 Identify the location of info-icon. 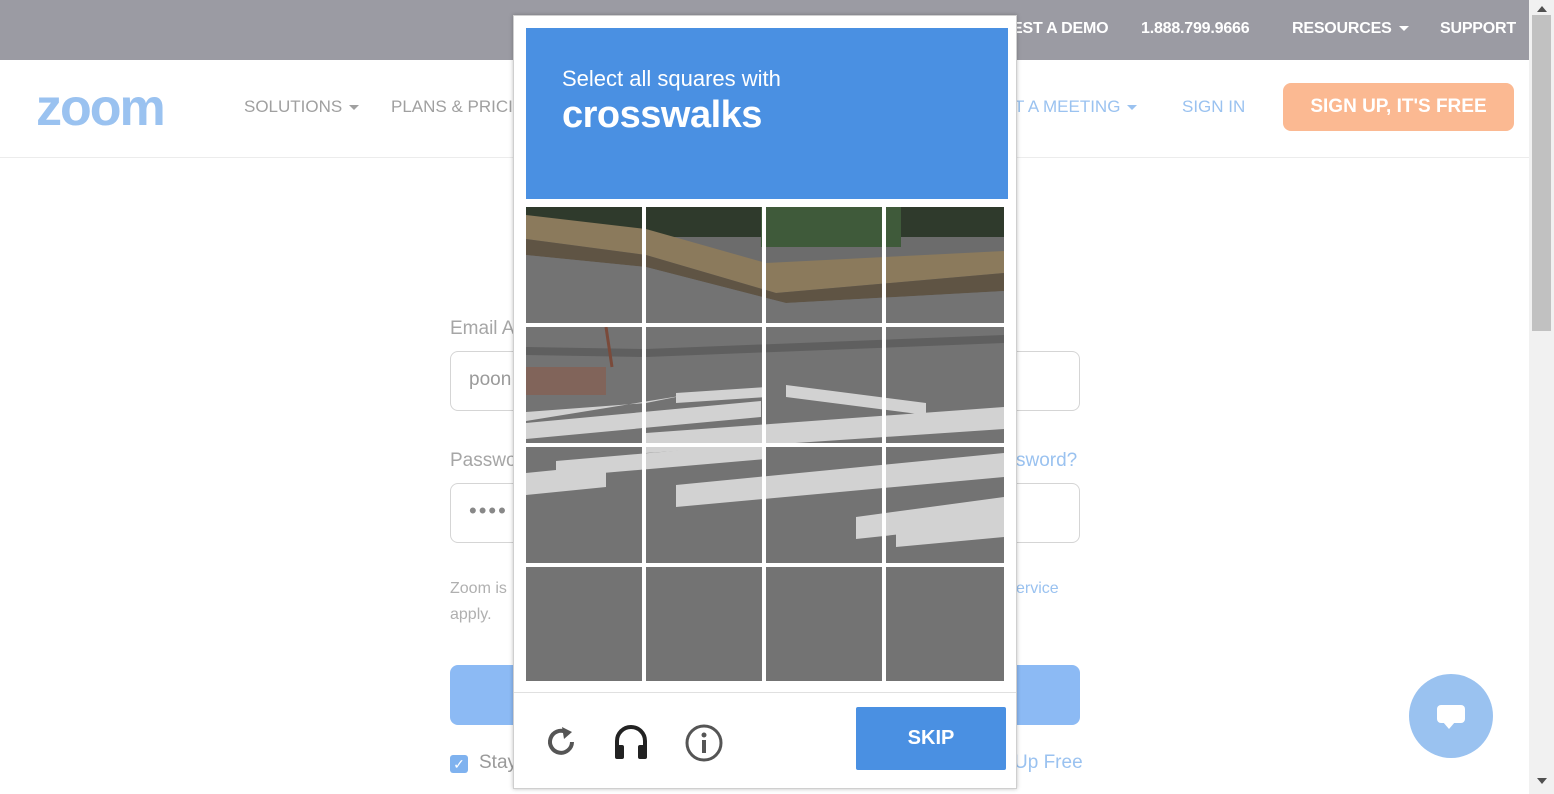
(703, 742).